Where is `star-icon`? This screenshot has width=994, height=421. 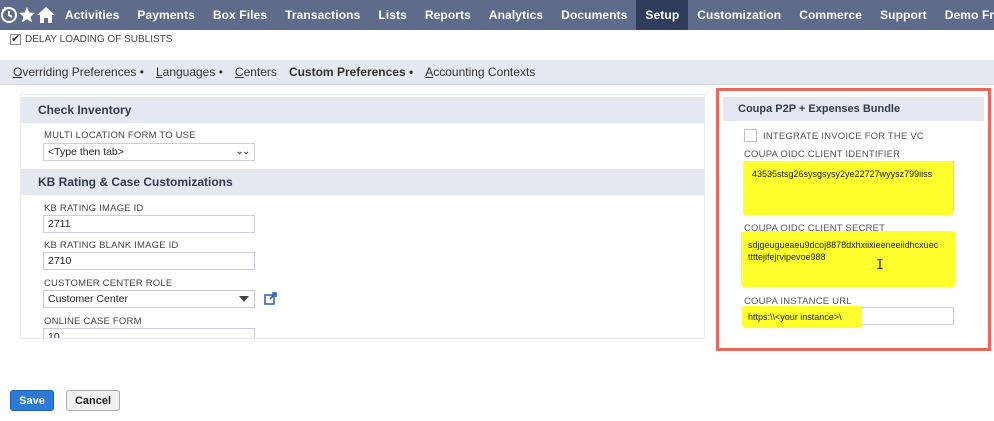
star-icon is located at coordinates (27, 15).